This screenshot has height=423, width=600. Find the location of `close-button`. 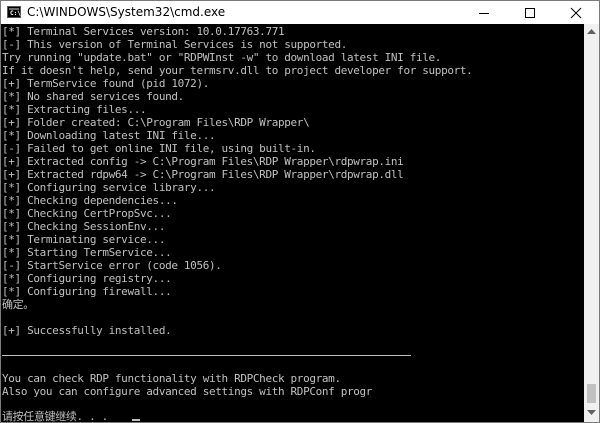

close-button is located at coordinates (576, 12).